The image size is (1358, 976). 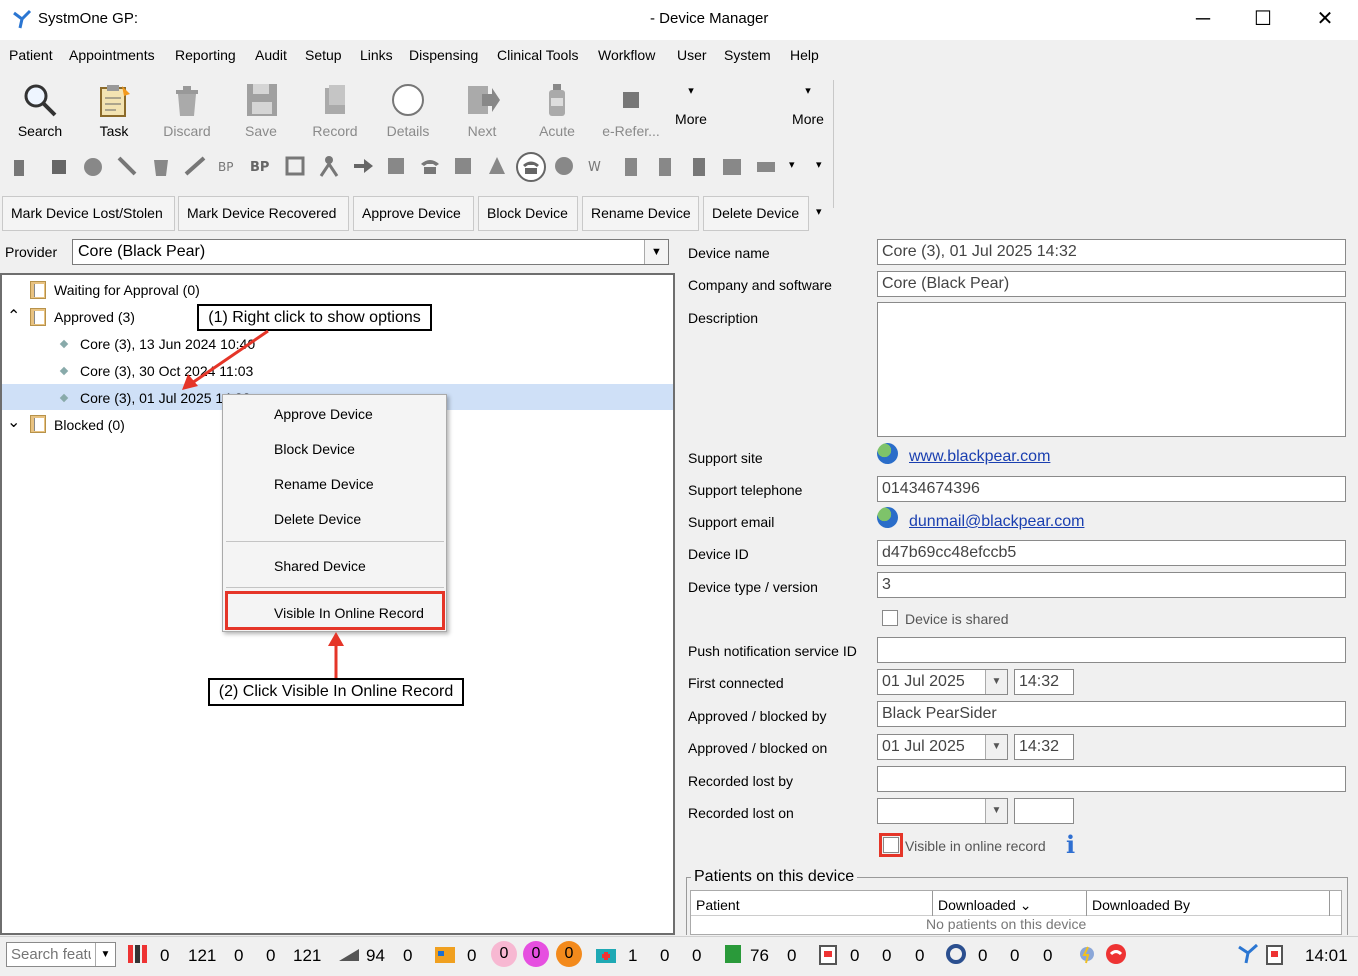 I want to click on small-bp-icon: BP, so click(x=261, y=166).